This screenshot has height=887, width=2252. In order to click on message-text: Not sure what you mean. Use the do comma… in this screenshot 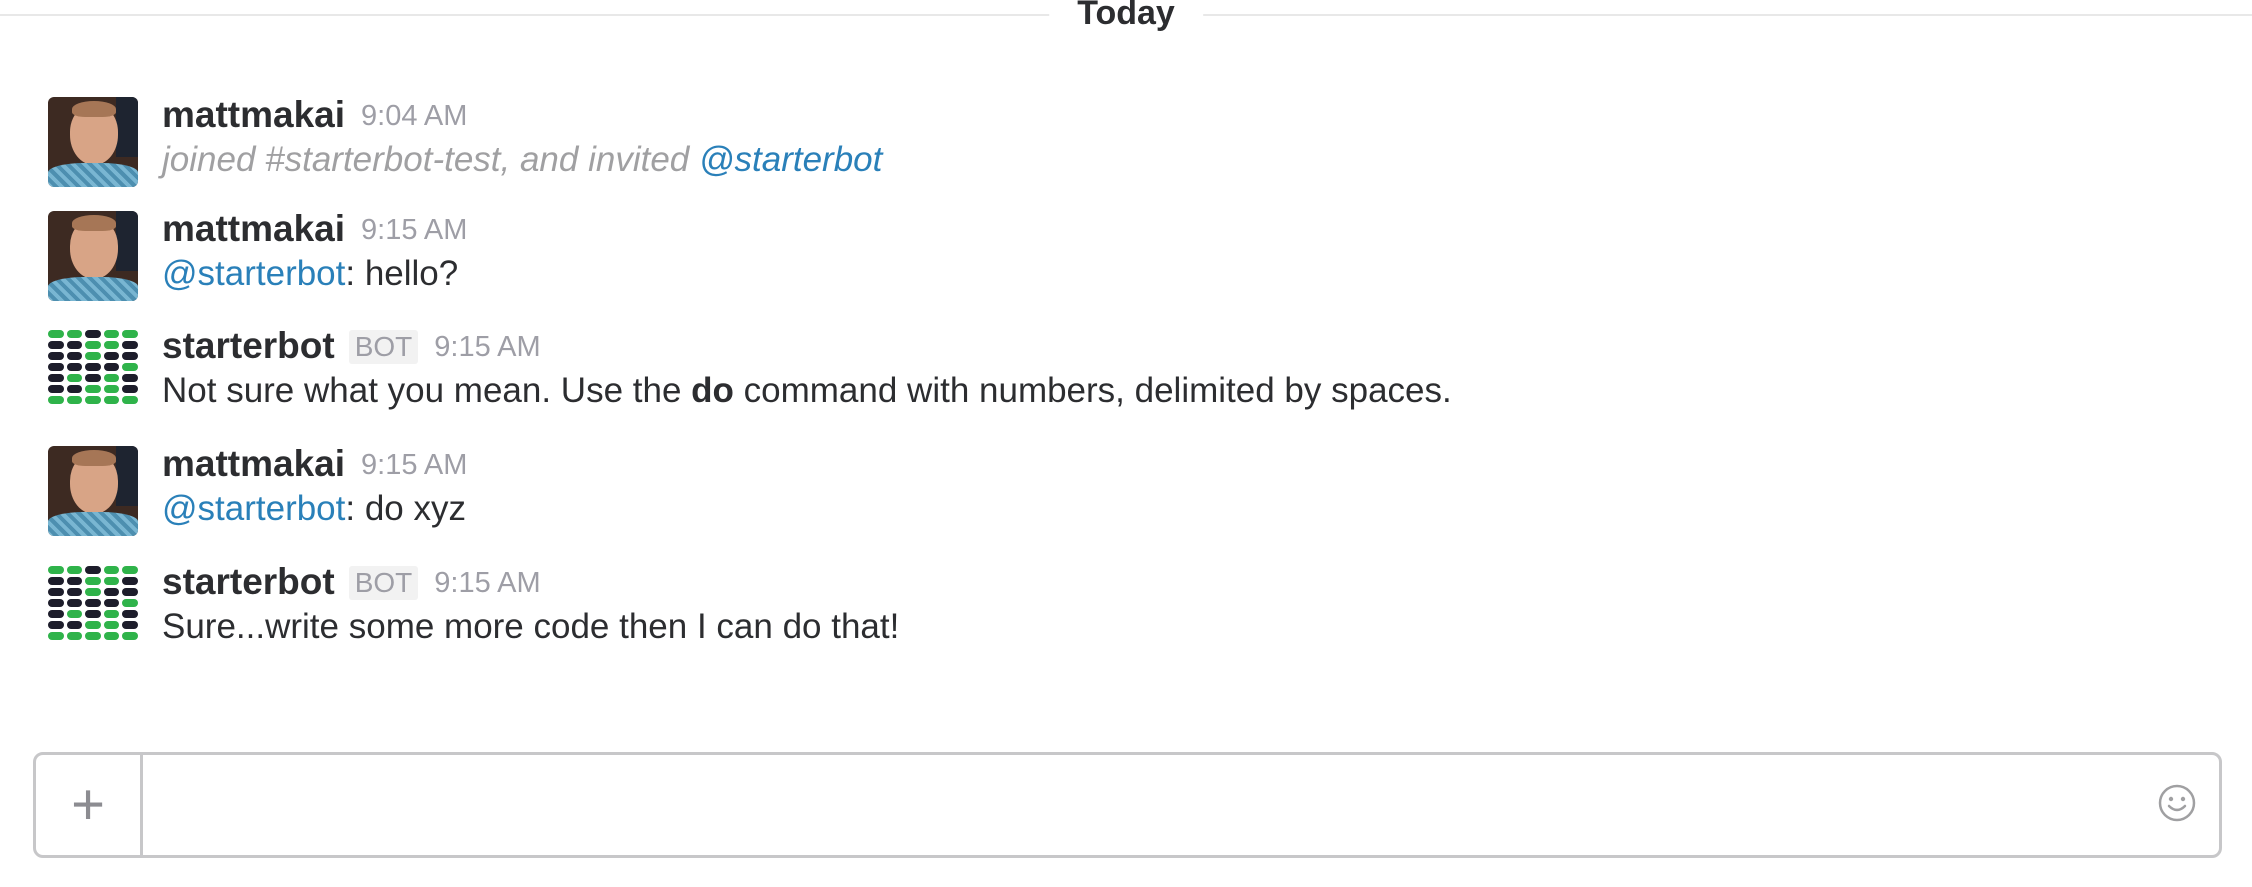, I will do `click(807, 390)`.